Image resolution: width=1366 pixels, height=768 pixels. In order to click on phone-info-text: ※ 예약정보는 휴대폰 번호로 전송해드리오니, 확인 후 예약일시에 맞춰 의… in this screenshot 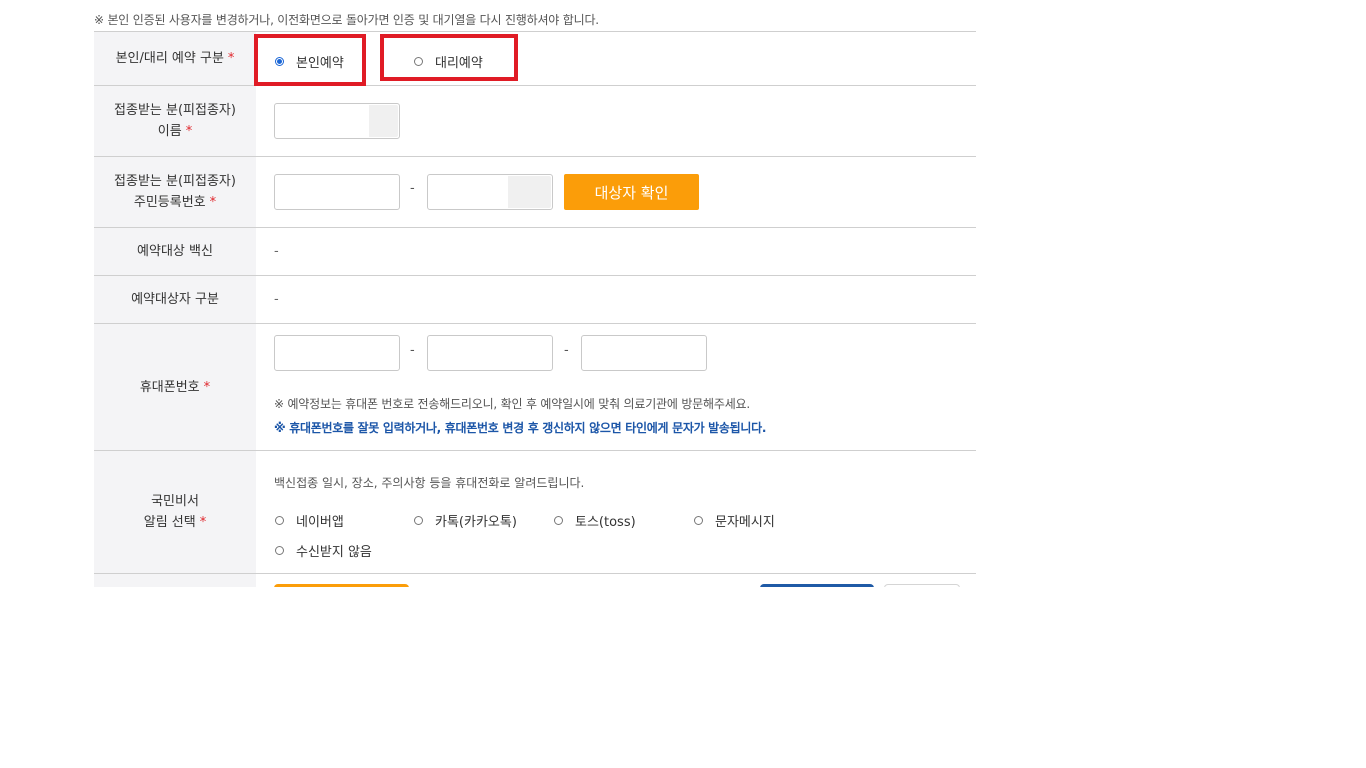, I will do `click(512, 404)`.